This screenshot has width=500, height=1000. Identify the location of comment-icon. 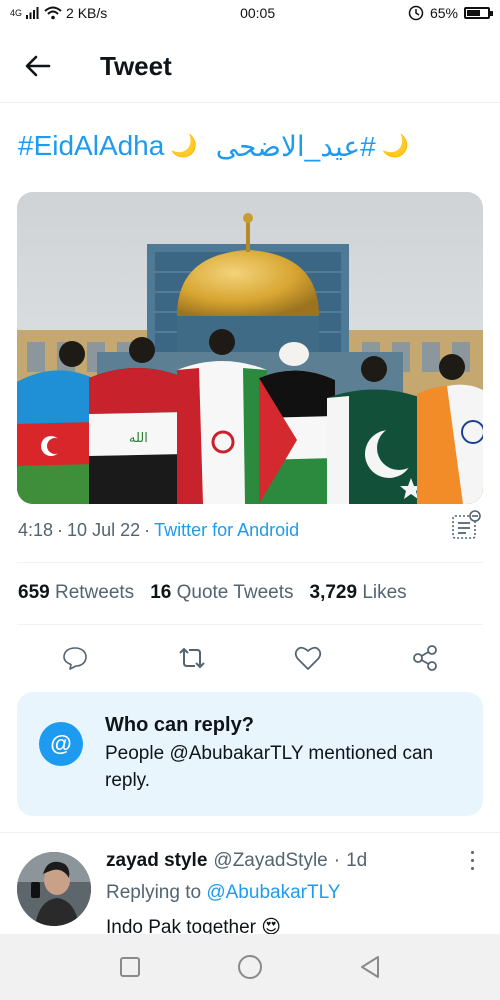
(75, 658).